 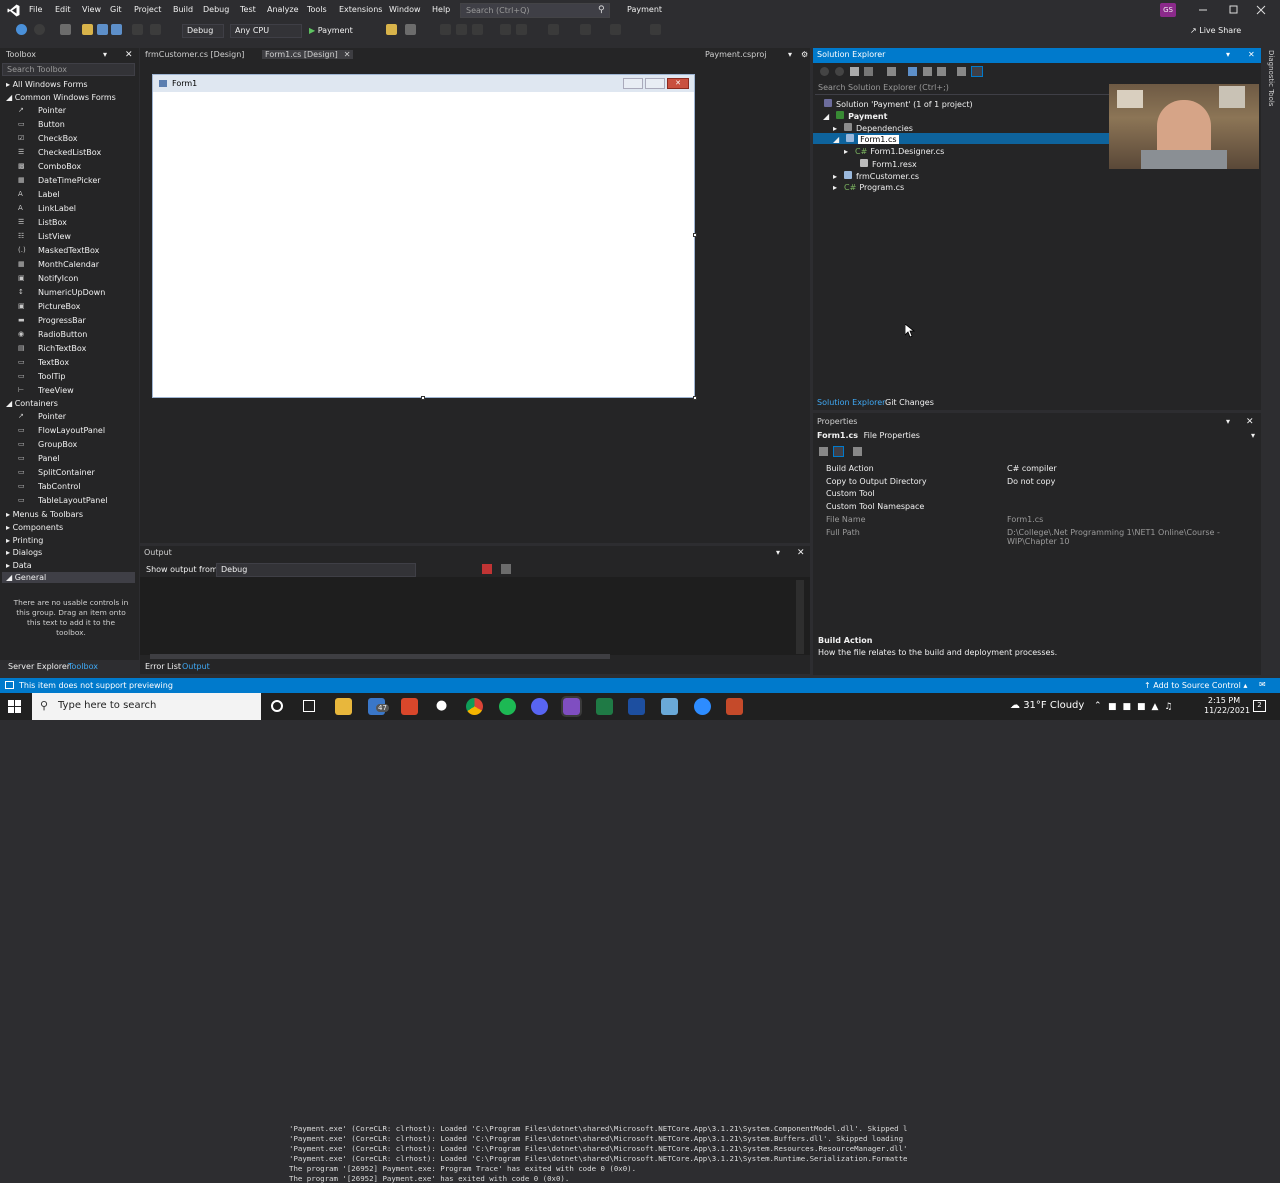 What do you see at coordinates (553, 29) in the screenshot?
I see `align-bottom-icon` at bounding box center [553, 29].